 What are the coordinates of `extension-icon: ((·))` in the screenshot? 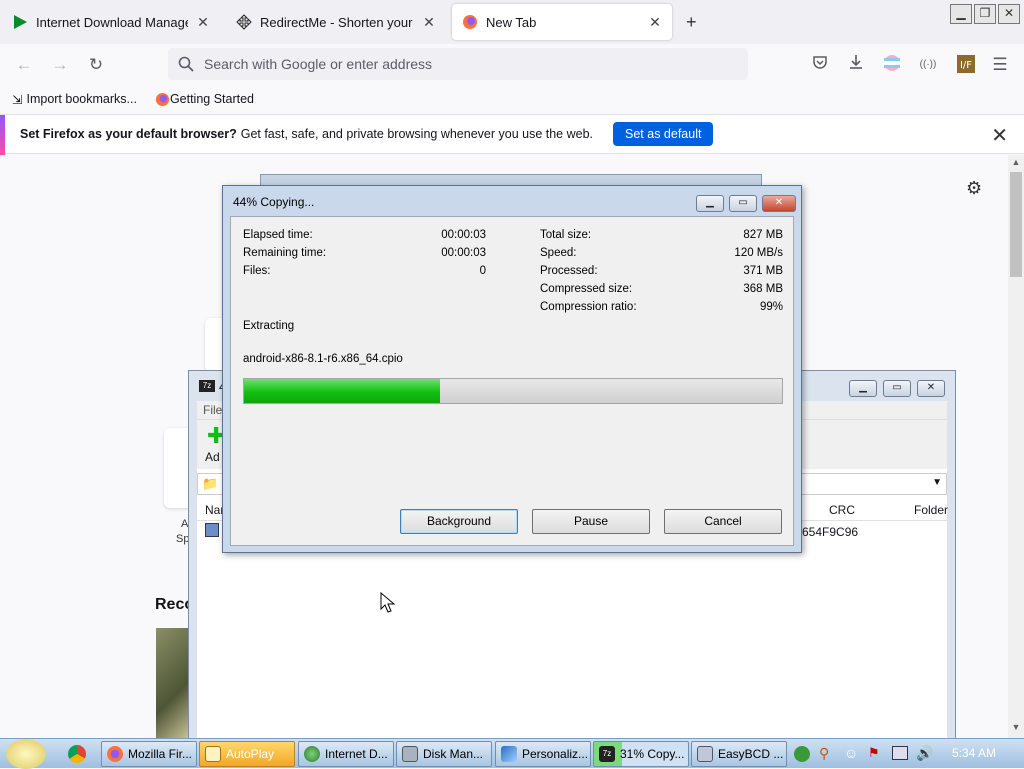 It's located at (928, 65).